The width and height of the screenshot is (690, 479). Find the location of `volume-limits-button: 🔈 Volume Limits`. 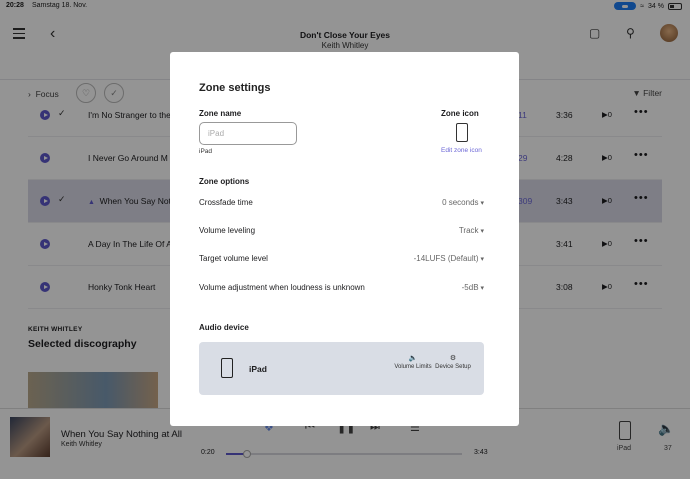

volume-limits-button: 🔈 Volume Limits is located at coordinates (413, 363).